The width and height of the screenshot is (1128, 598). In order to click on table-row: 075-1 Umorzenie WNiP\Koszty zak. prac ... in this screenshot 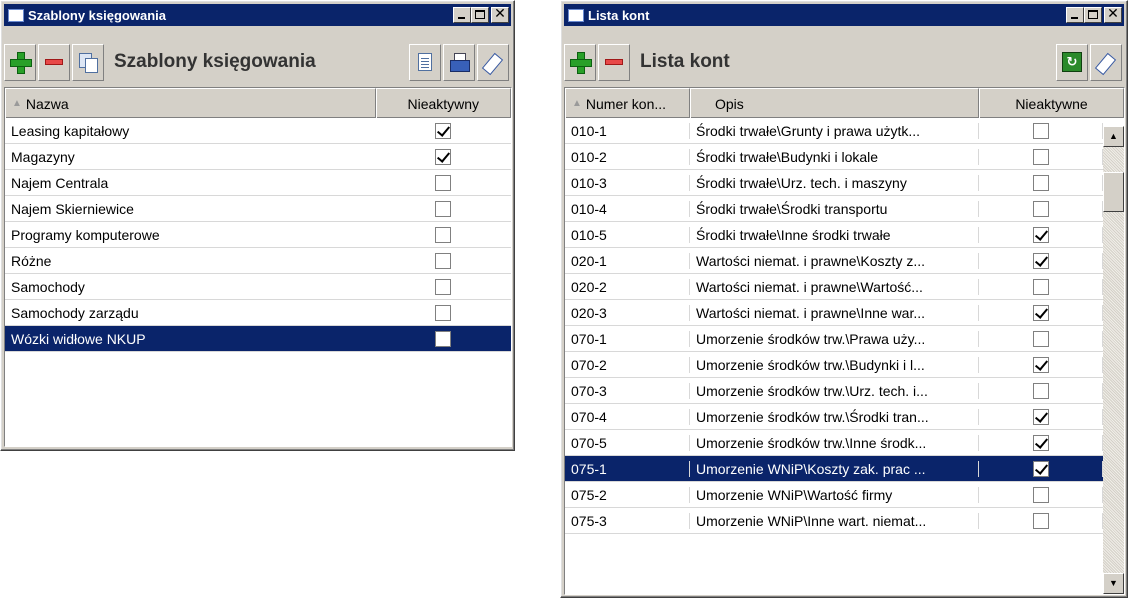, I will do `click(834, 469)`.